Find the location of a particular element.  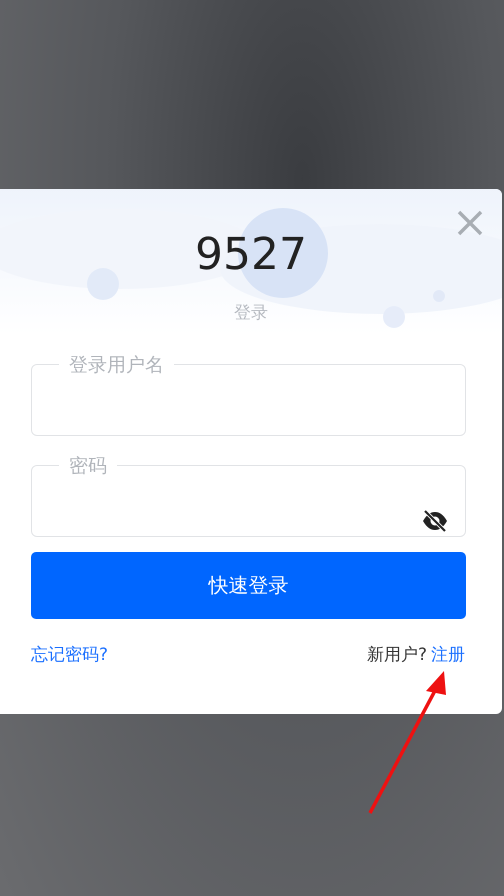

dialog-subtitle: 登录 is located at coordinates (251, 313).